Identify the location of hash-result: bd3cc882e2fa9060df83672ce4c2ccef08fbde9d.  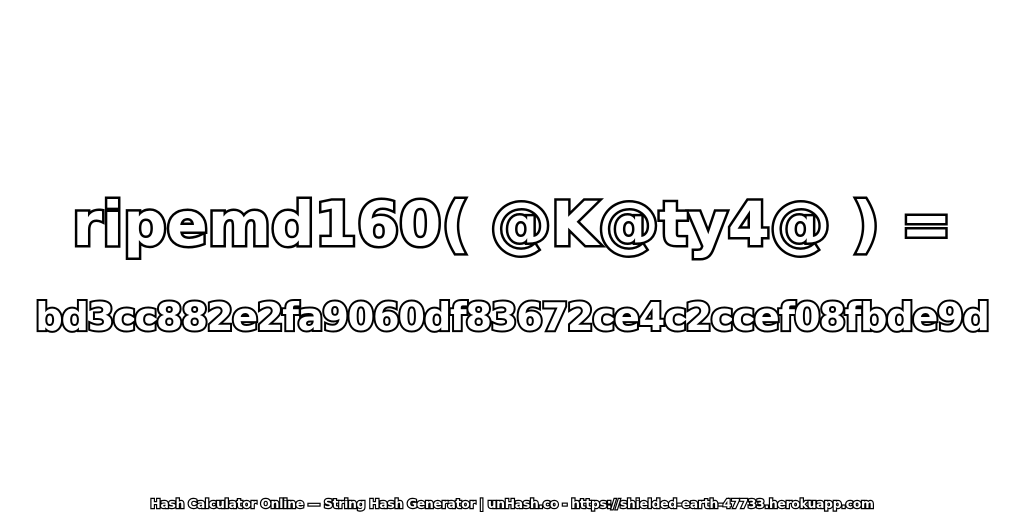
(512, 318).